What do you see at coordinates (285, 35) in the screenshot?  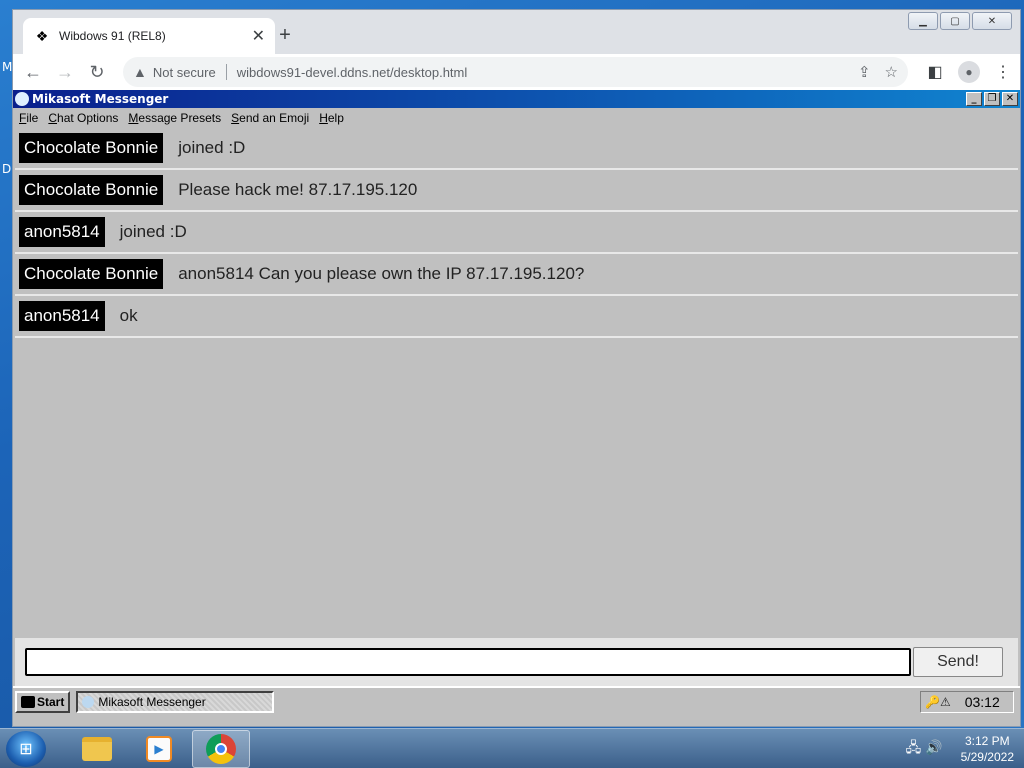 I see `new-tab-button: +` at bounding box center [285, 35].